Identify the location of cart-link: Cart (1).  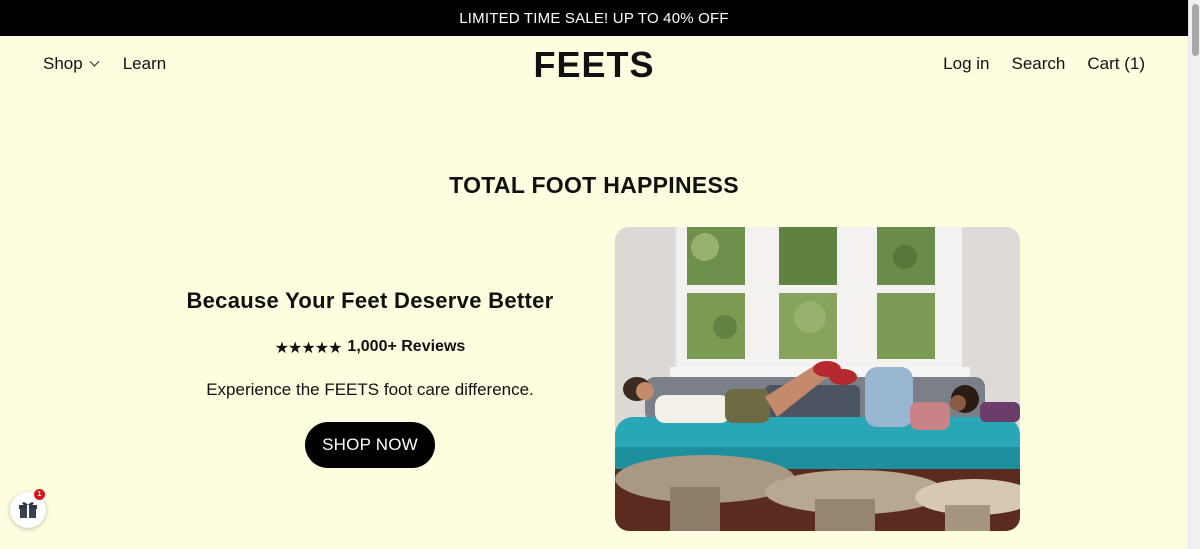
(1116, 64).